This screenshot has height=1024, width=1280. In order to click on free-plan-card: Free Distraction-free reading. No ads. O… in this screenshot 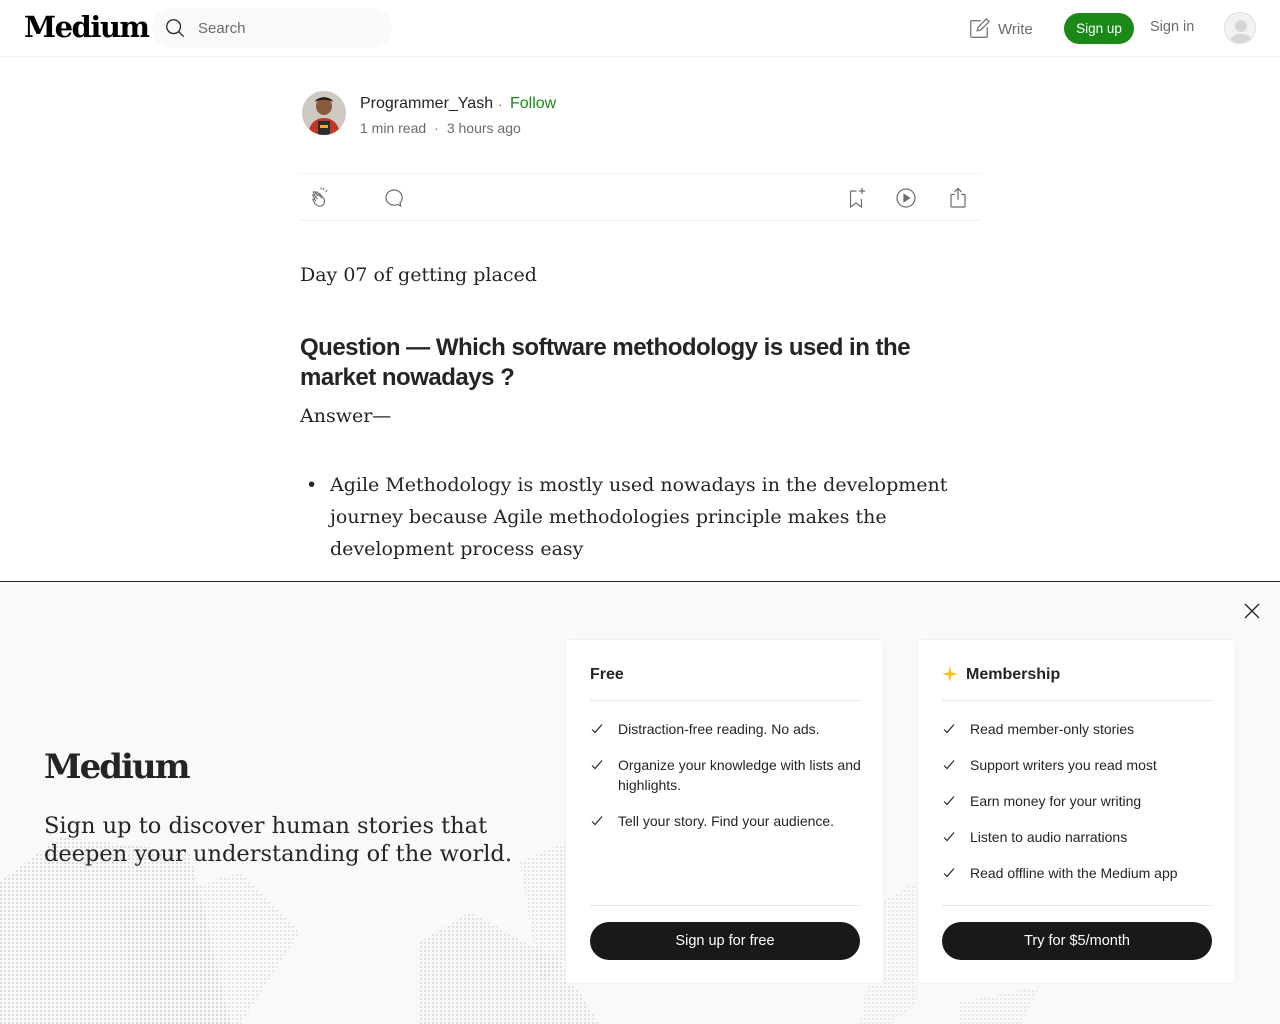, I will do `click(724, 811)`.